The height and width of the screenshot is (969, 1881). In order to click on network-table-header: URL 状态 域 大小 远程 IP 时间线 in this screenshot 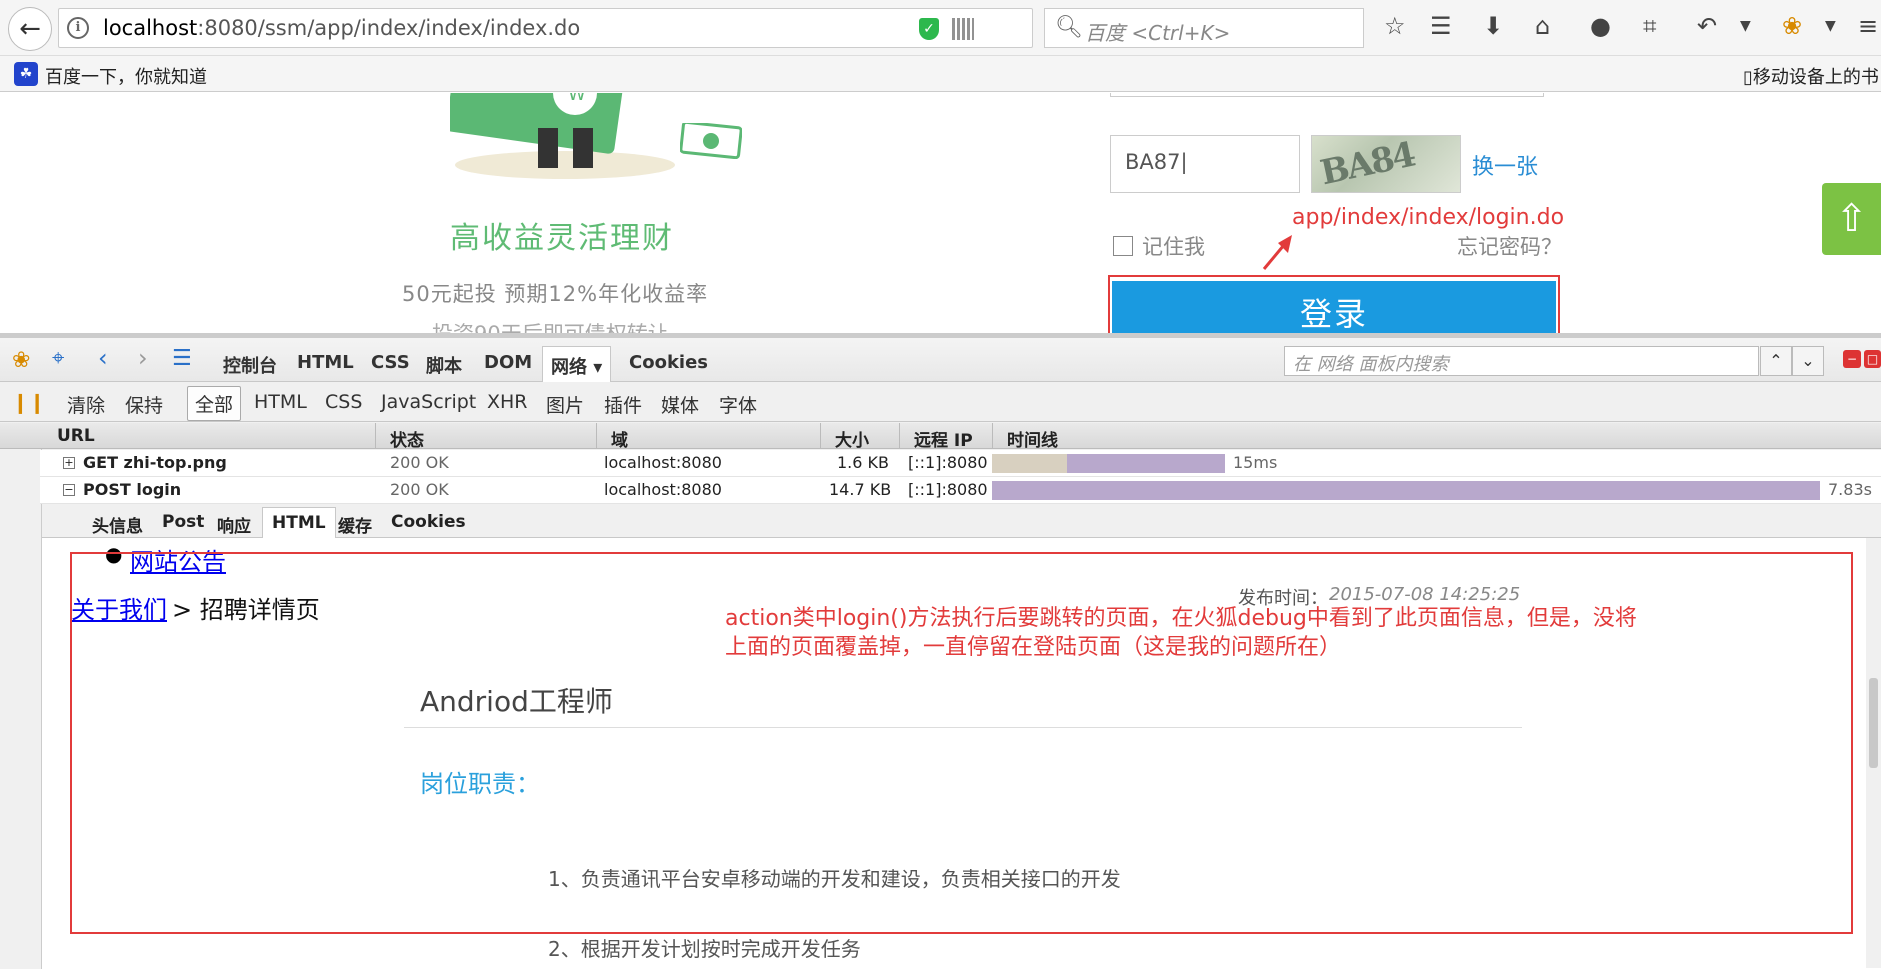, I will do `click(940, 437)`.